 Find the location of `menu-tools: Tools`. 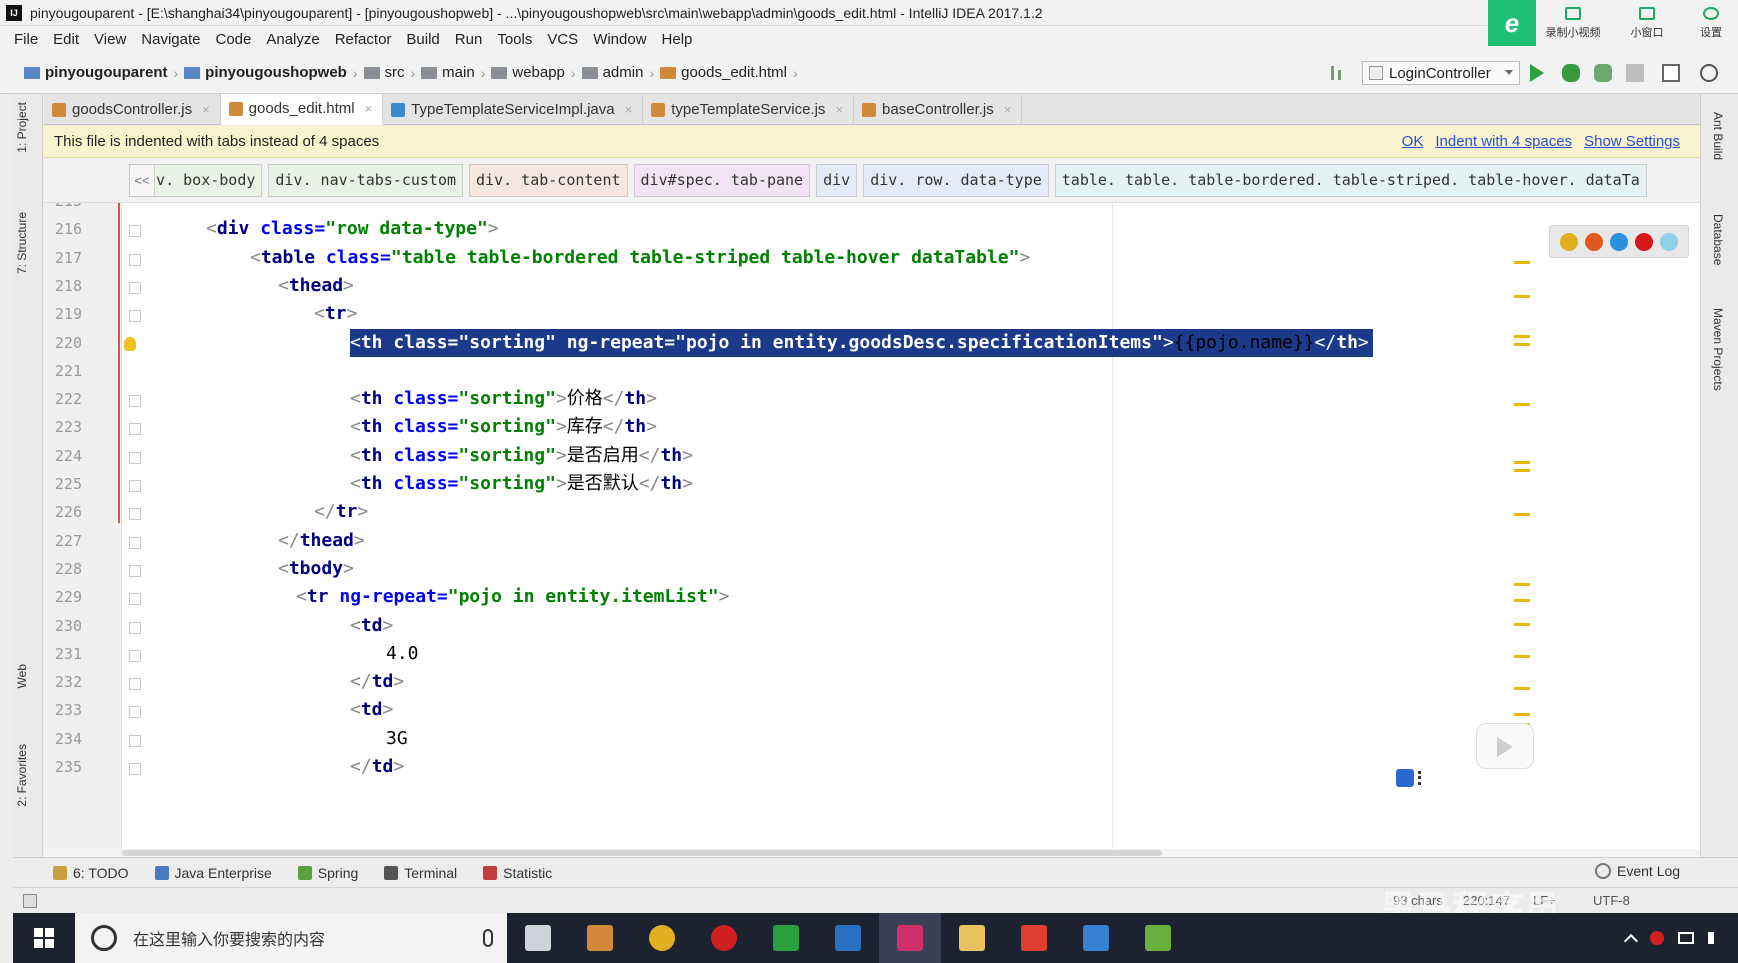

menu-tools: Tools is located at coordinates (514, 39).